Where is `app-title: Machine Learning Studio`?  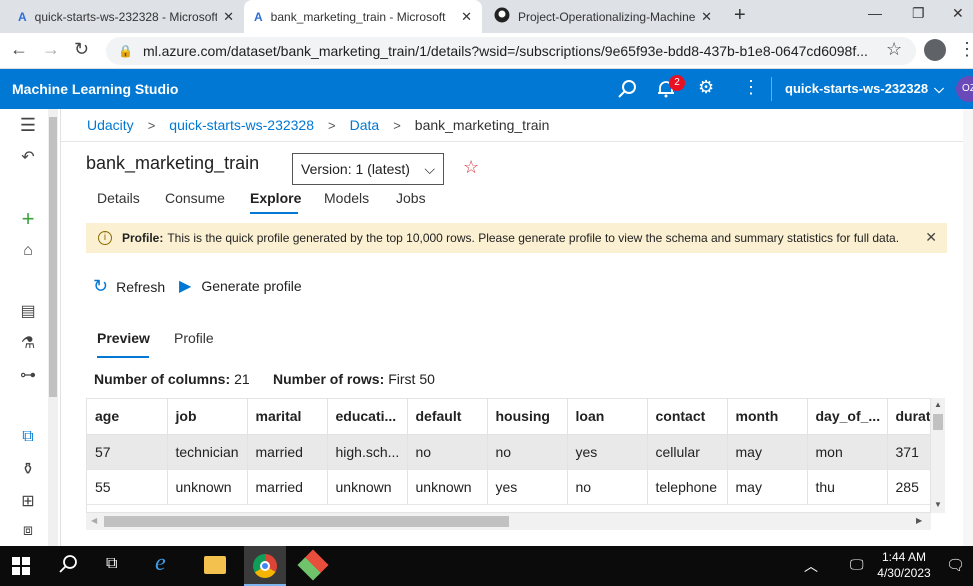
app-title: Machine Learning Studio is located at coordinates (95, 89).